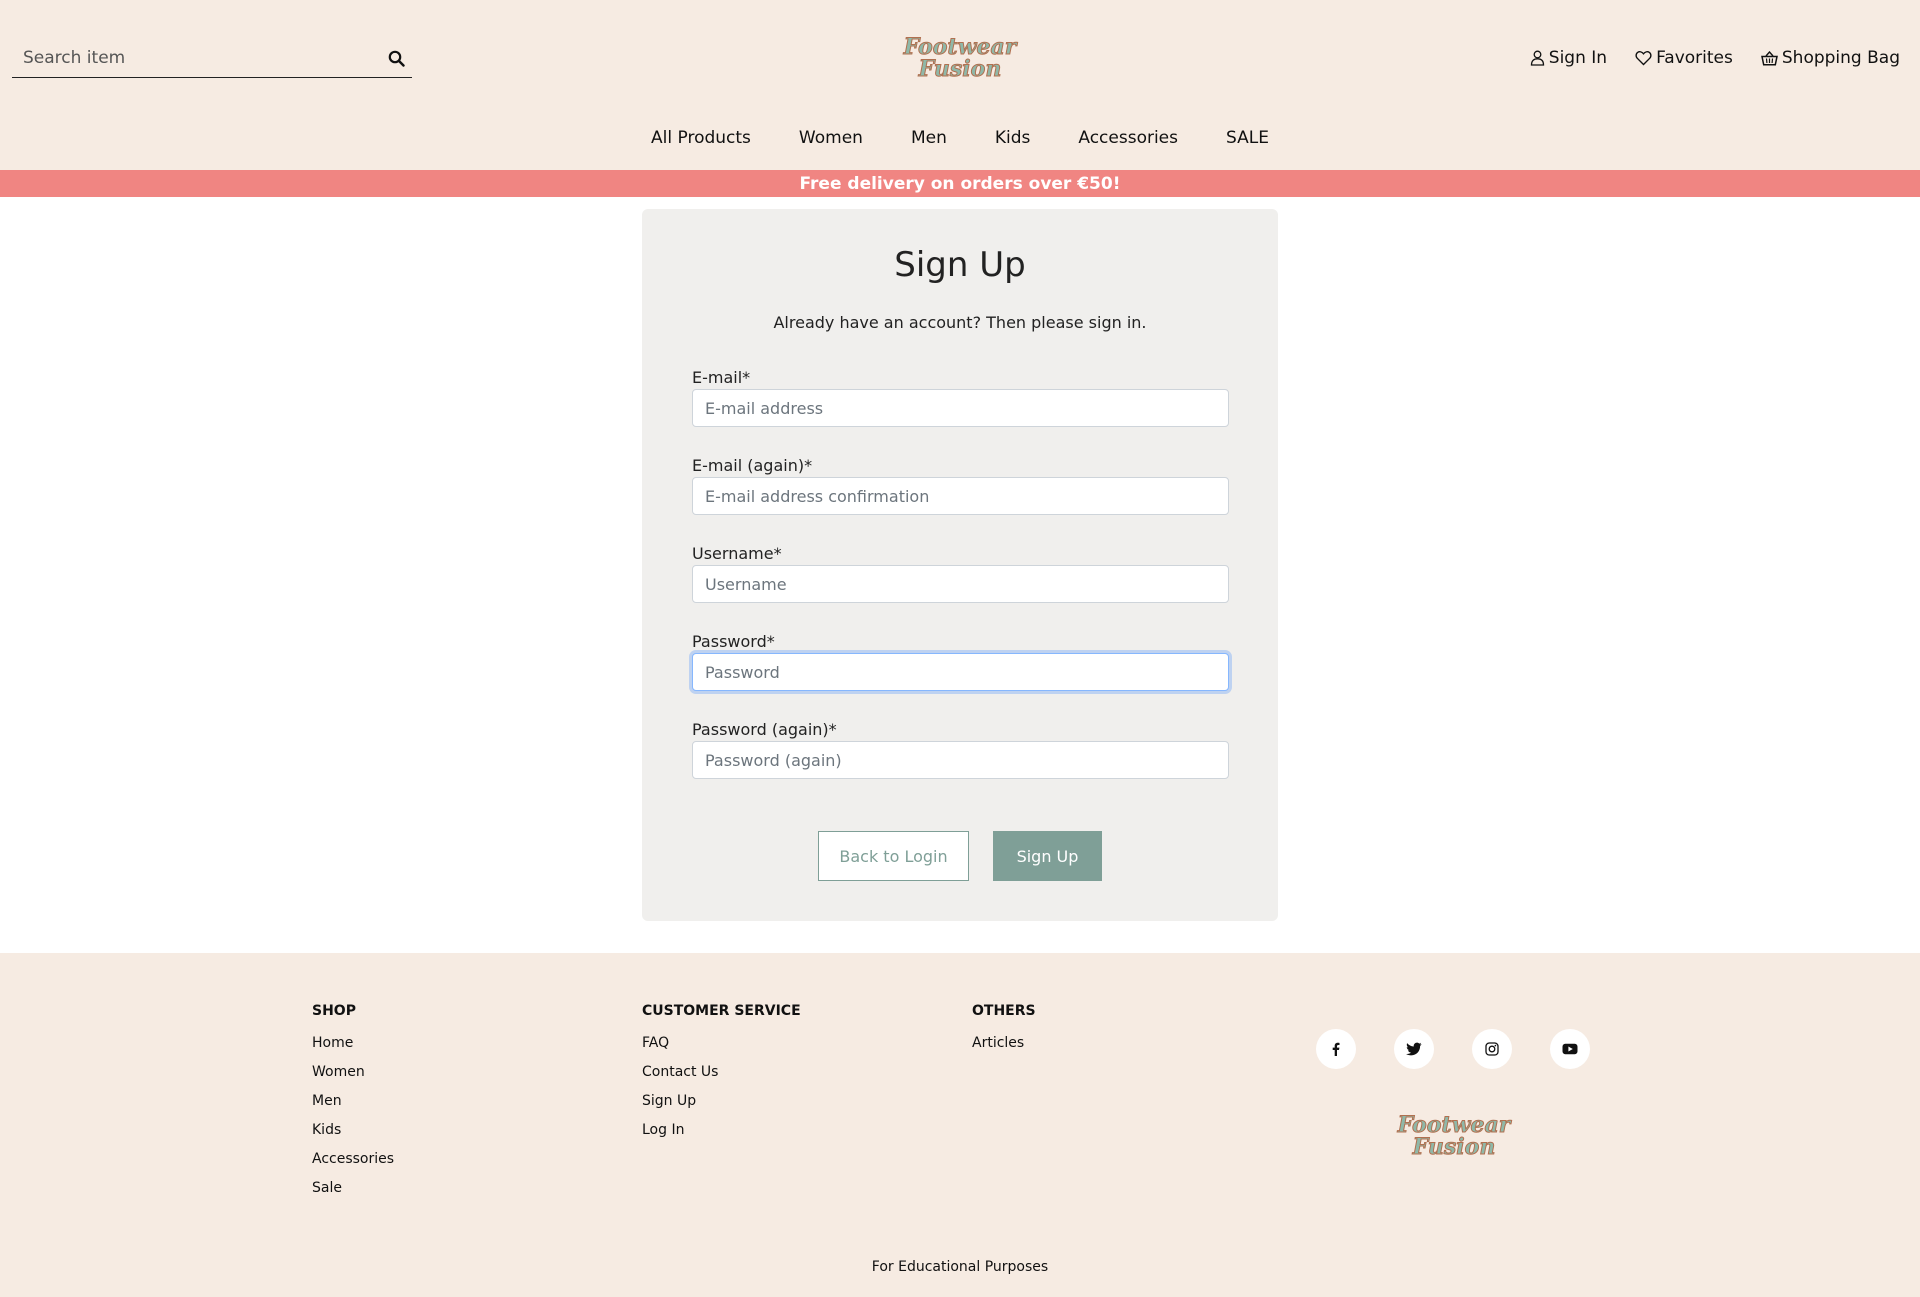 The image size is (1920, 1297). What do you see at coordinates (960, 496) in the screenshot?
I see `email-confirm-input` at bounding box center [960, 496].